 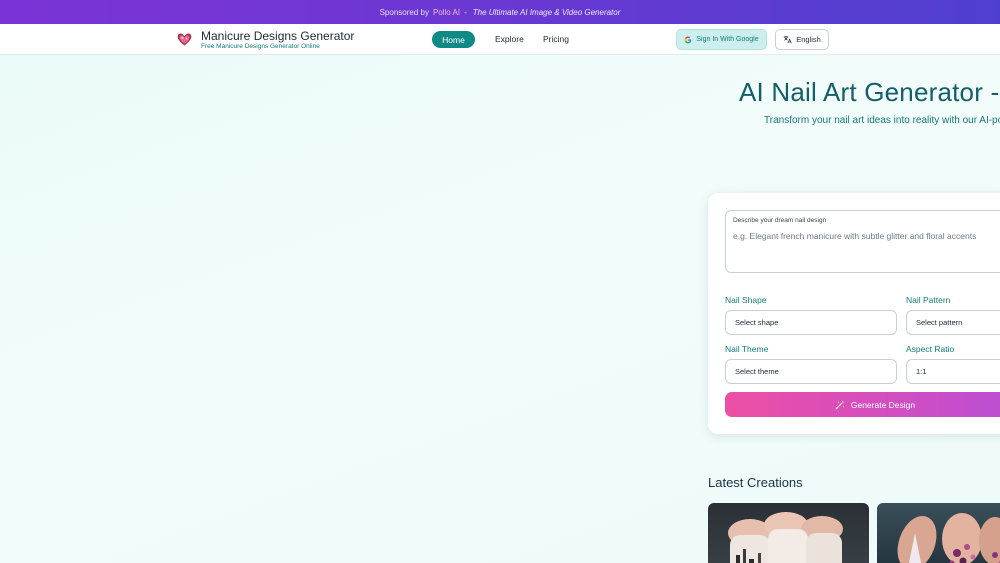 What do you see at coordinates (453, 39) in the screenshot?
I see `nav-home: Home` at bounding box center [453, 39].